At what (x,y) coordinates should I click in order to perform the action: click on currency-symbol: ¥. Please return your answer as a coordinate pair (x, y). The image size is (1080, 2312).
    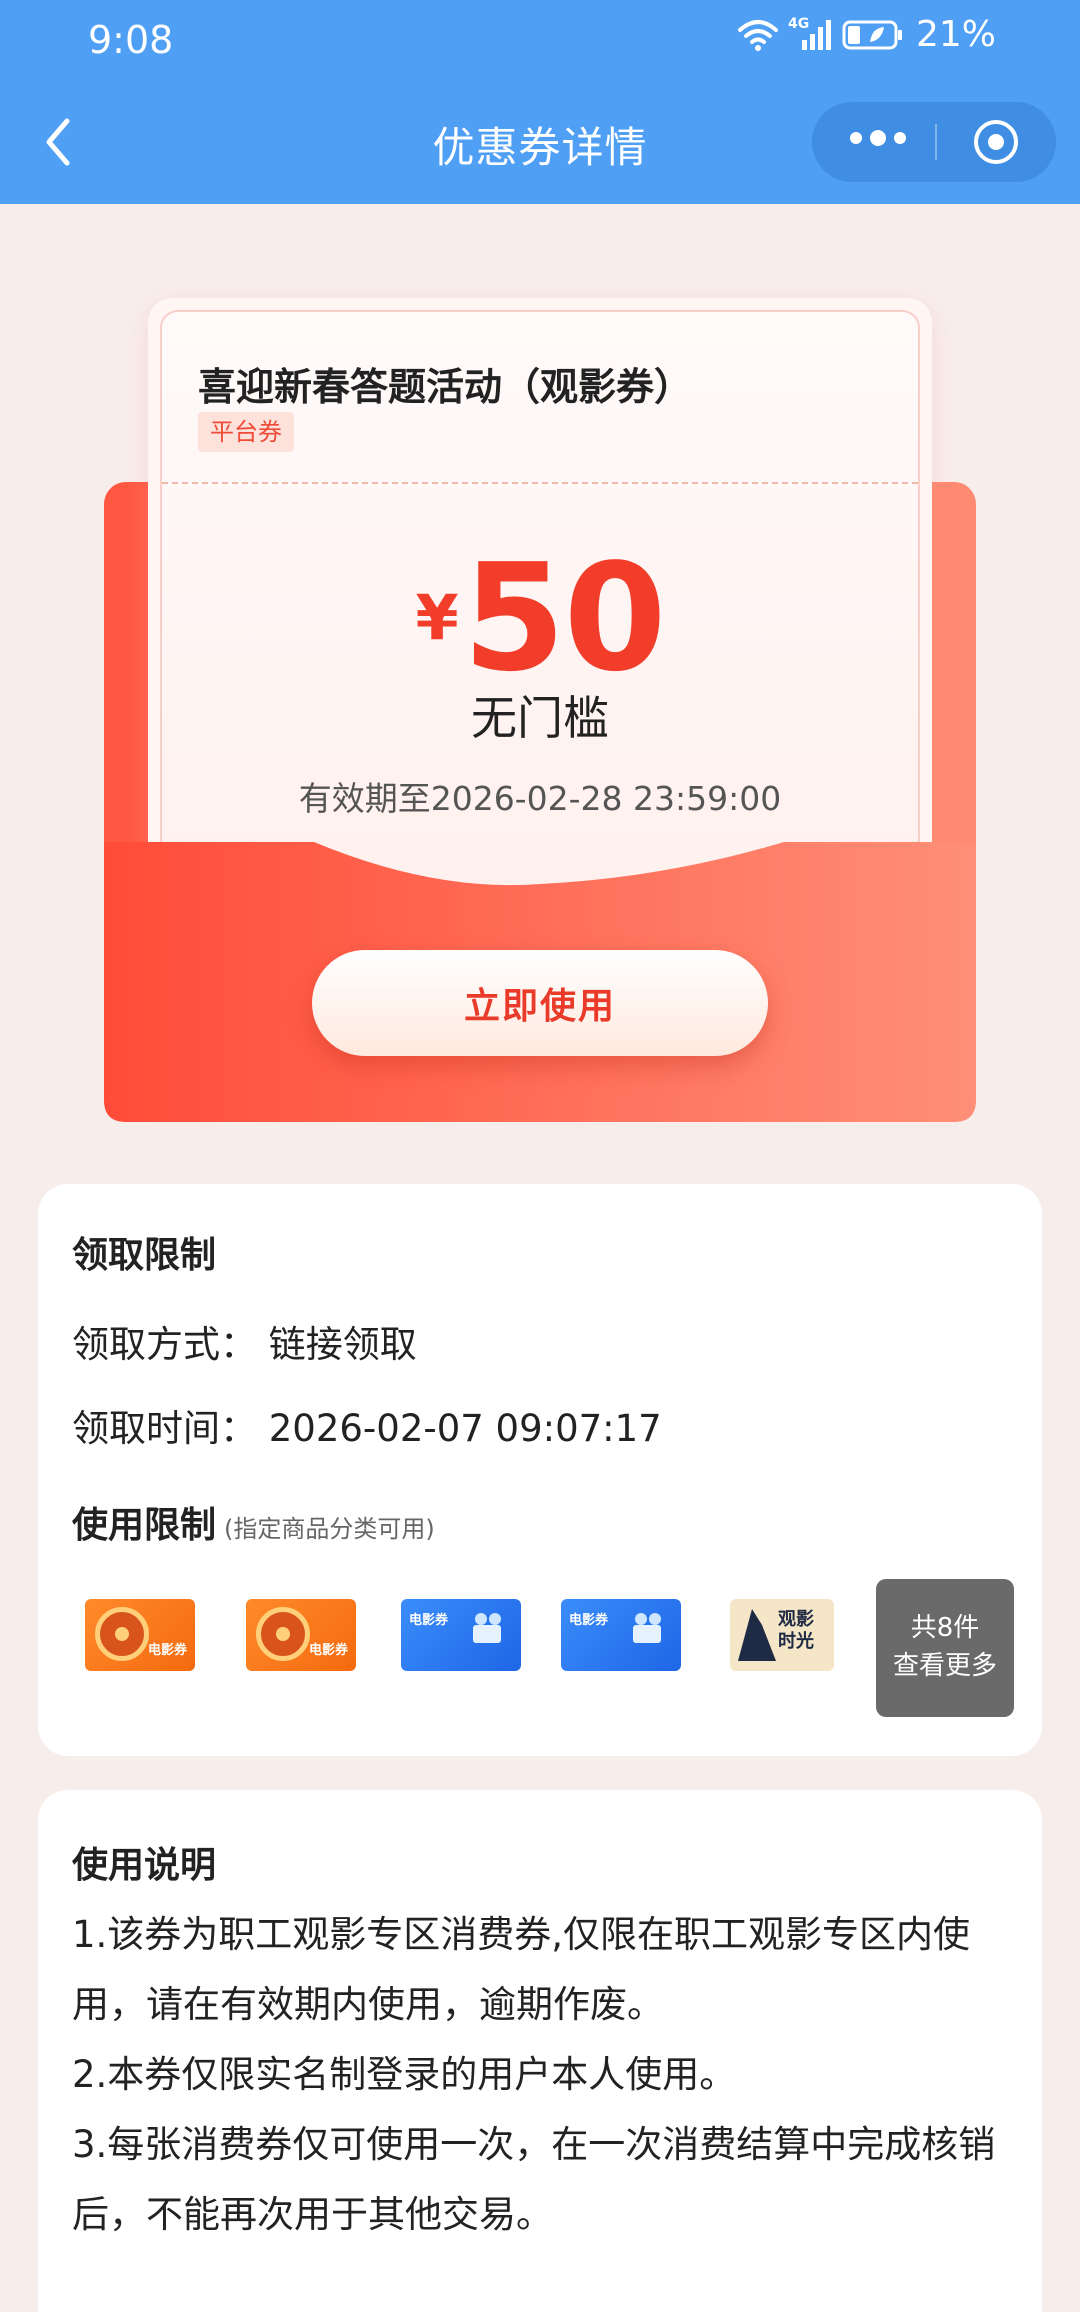
    Looking at the image, I should click on (437, 617).